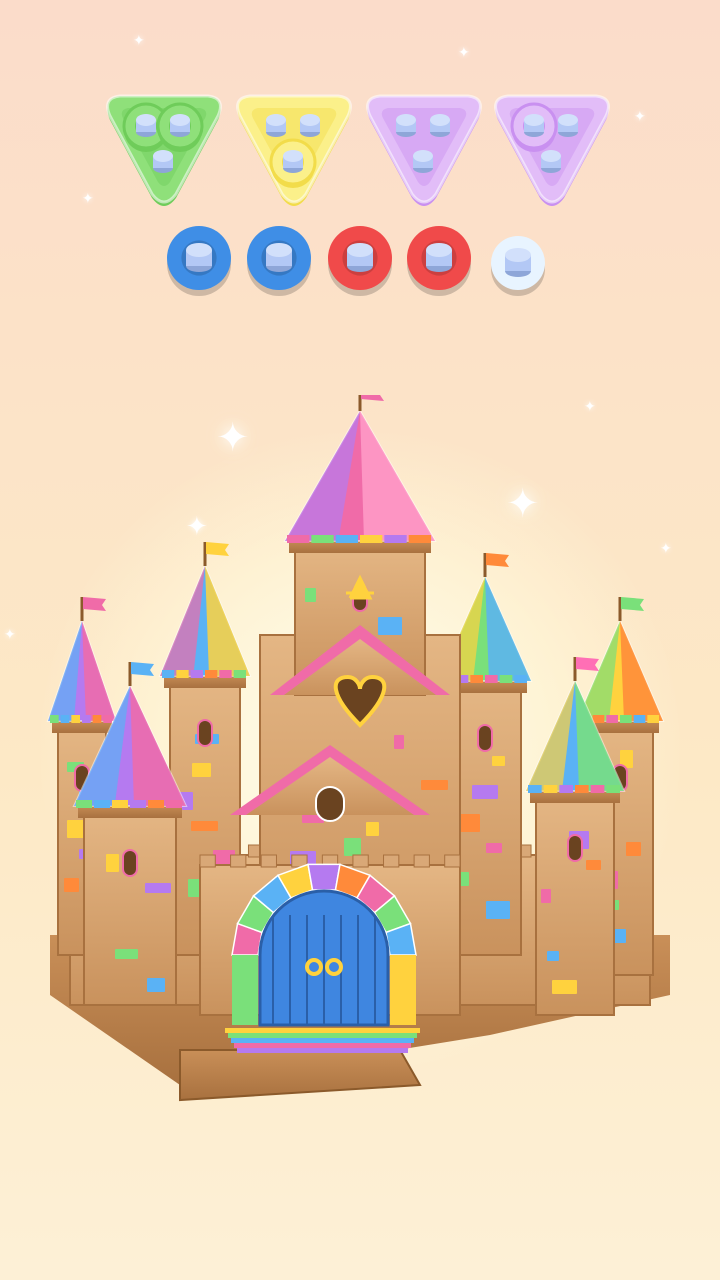 The height and width of the screenshot is (1280, 720). I want to click on roof-stripe, so click(227, 621).